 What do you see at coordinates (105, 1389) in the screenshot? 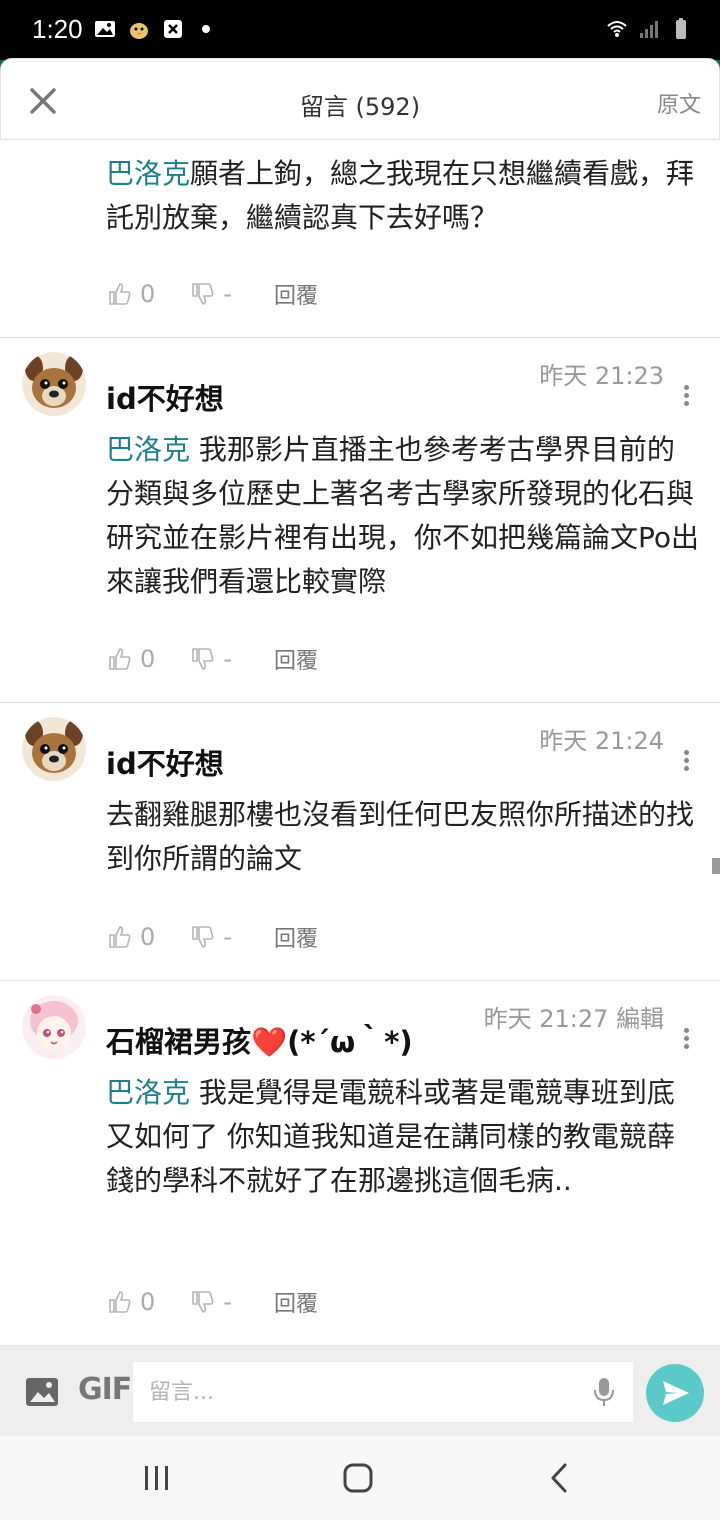
I see `gif-button: GIF` at bounding box center [105, 1389].